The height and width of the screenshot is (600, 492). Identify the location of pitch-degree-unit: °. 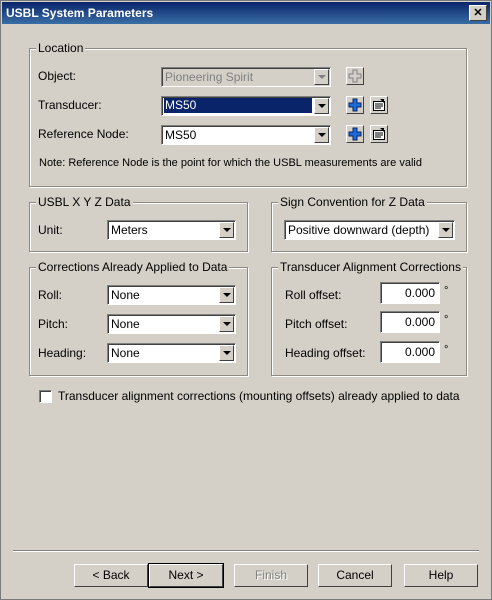
(446, 320).